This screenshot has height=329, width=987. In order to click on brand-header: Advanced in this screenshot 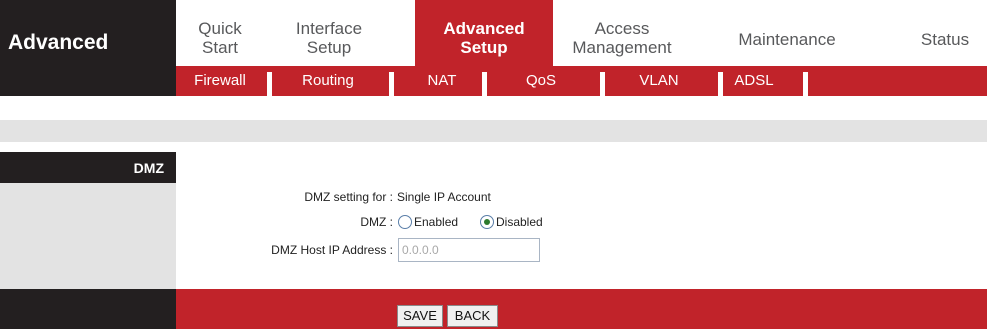, I will do `click(88, 33)`.